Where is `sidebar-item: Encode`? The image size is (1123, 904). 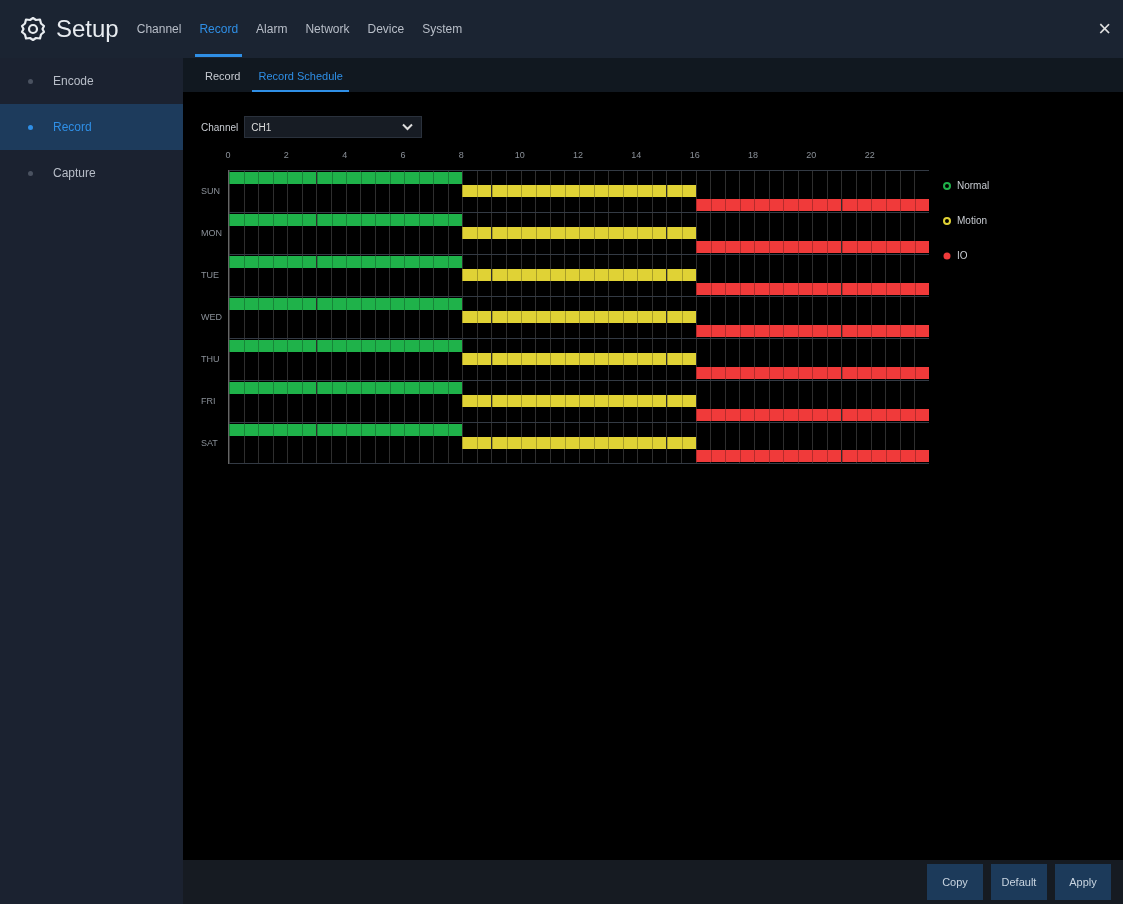
sidebar-item: Encode is located at coordinates (91, 81).